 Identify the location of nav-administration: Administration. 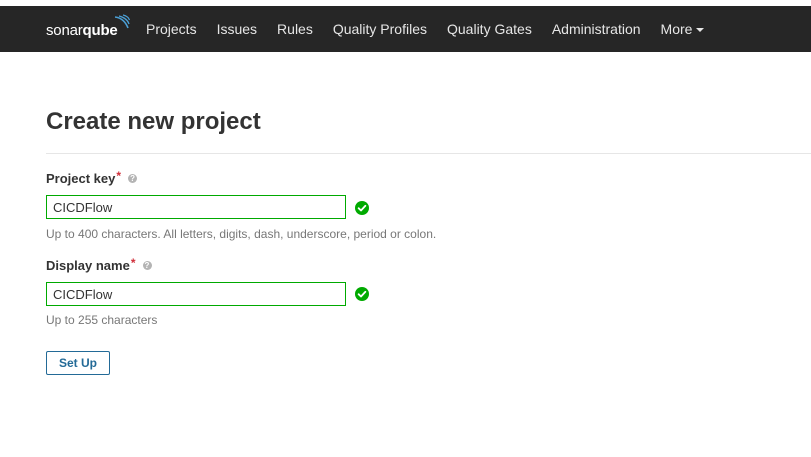
(596, 29).